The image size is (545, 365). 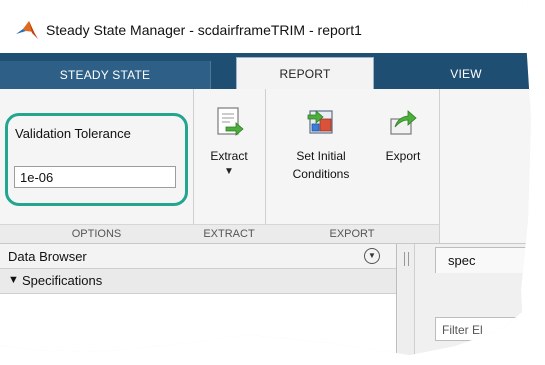 What do you see at coordinates (47, 256) in the screenshot?
I see `data-browser-title: Data Browser` at bounding box center [47, 256].